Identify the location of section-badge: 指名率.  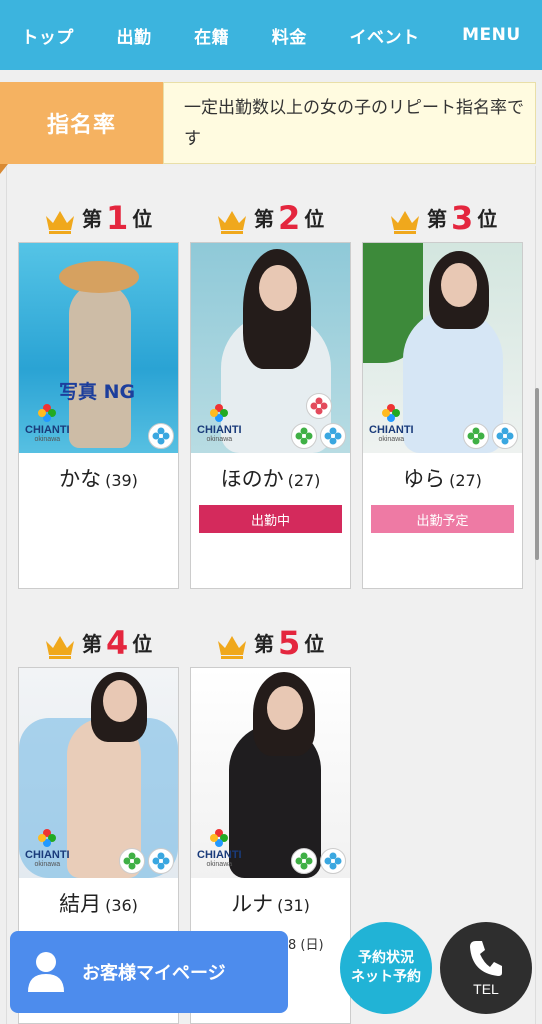
(81, 123).